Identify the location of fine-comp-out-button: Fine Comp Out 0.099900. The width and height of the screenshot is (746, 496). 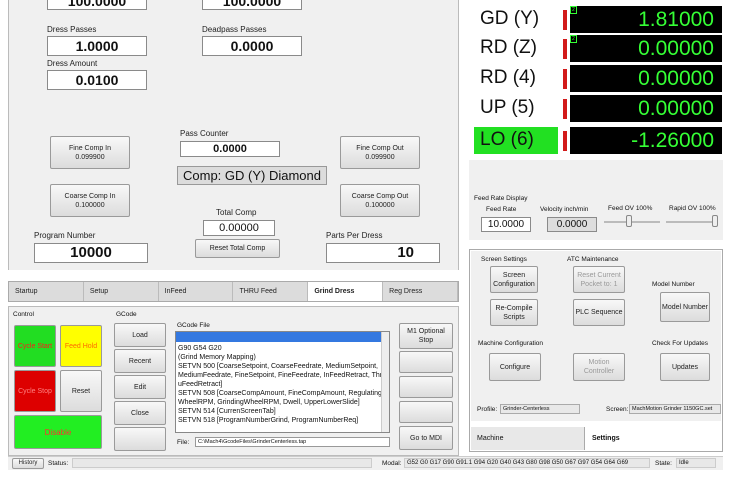
(380, 152).